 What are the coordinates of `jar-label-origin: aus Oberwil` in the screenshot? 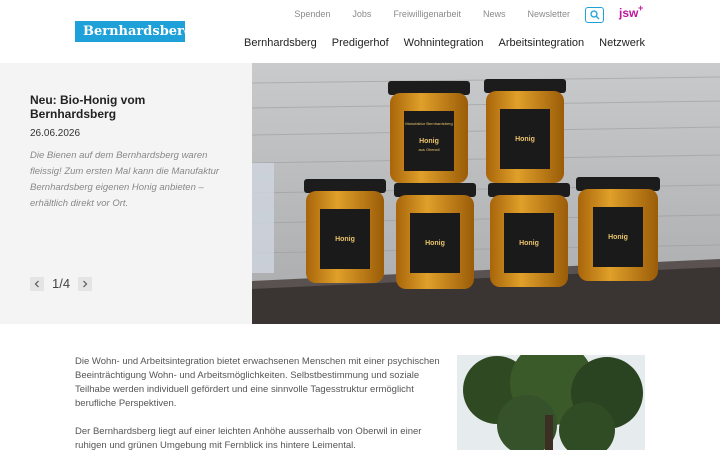 It's located at (428, 149).